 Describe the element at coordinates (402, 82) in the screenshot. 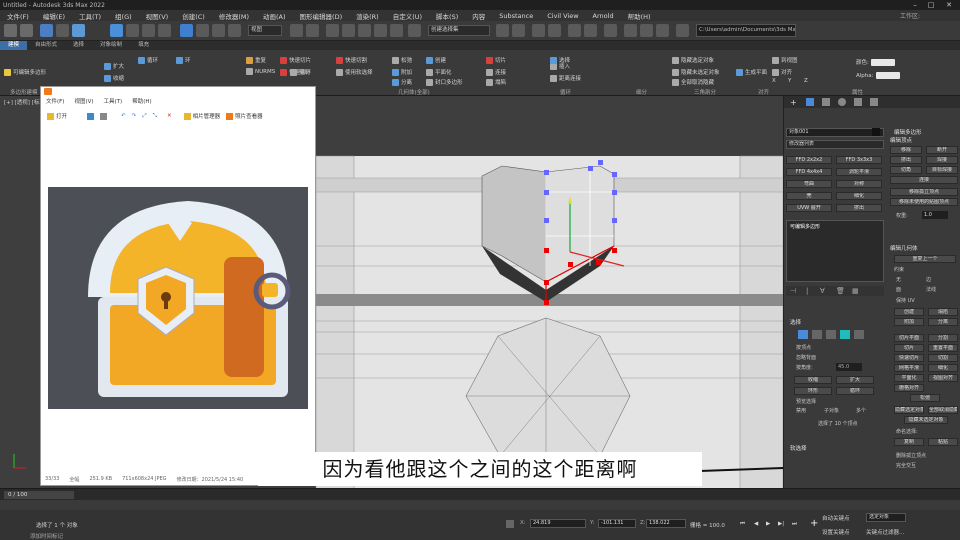

I see `ribbon-detach: 分离` at that location.